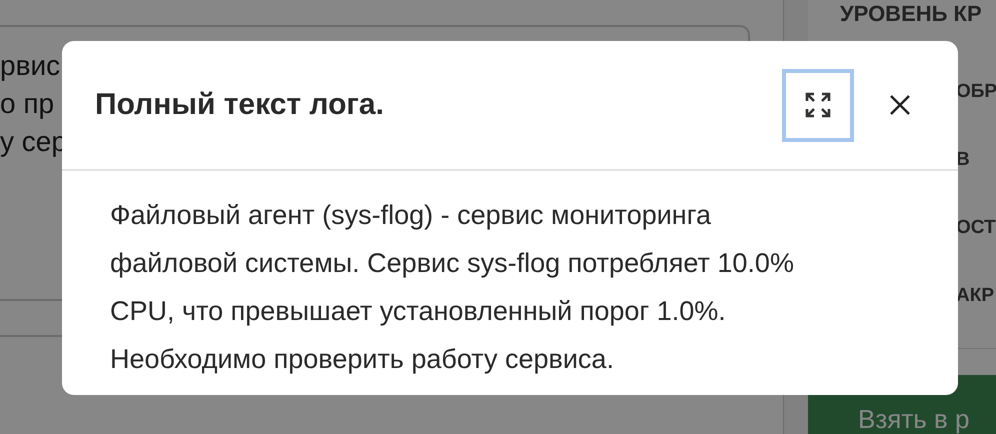 Image resolution: width=996 pixels, height=434 pixels. I want to click on log-line: рвис, so click(30, 66).